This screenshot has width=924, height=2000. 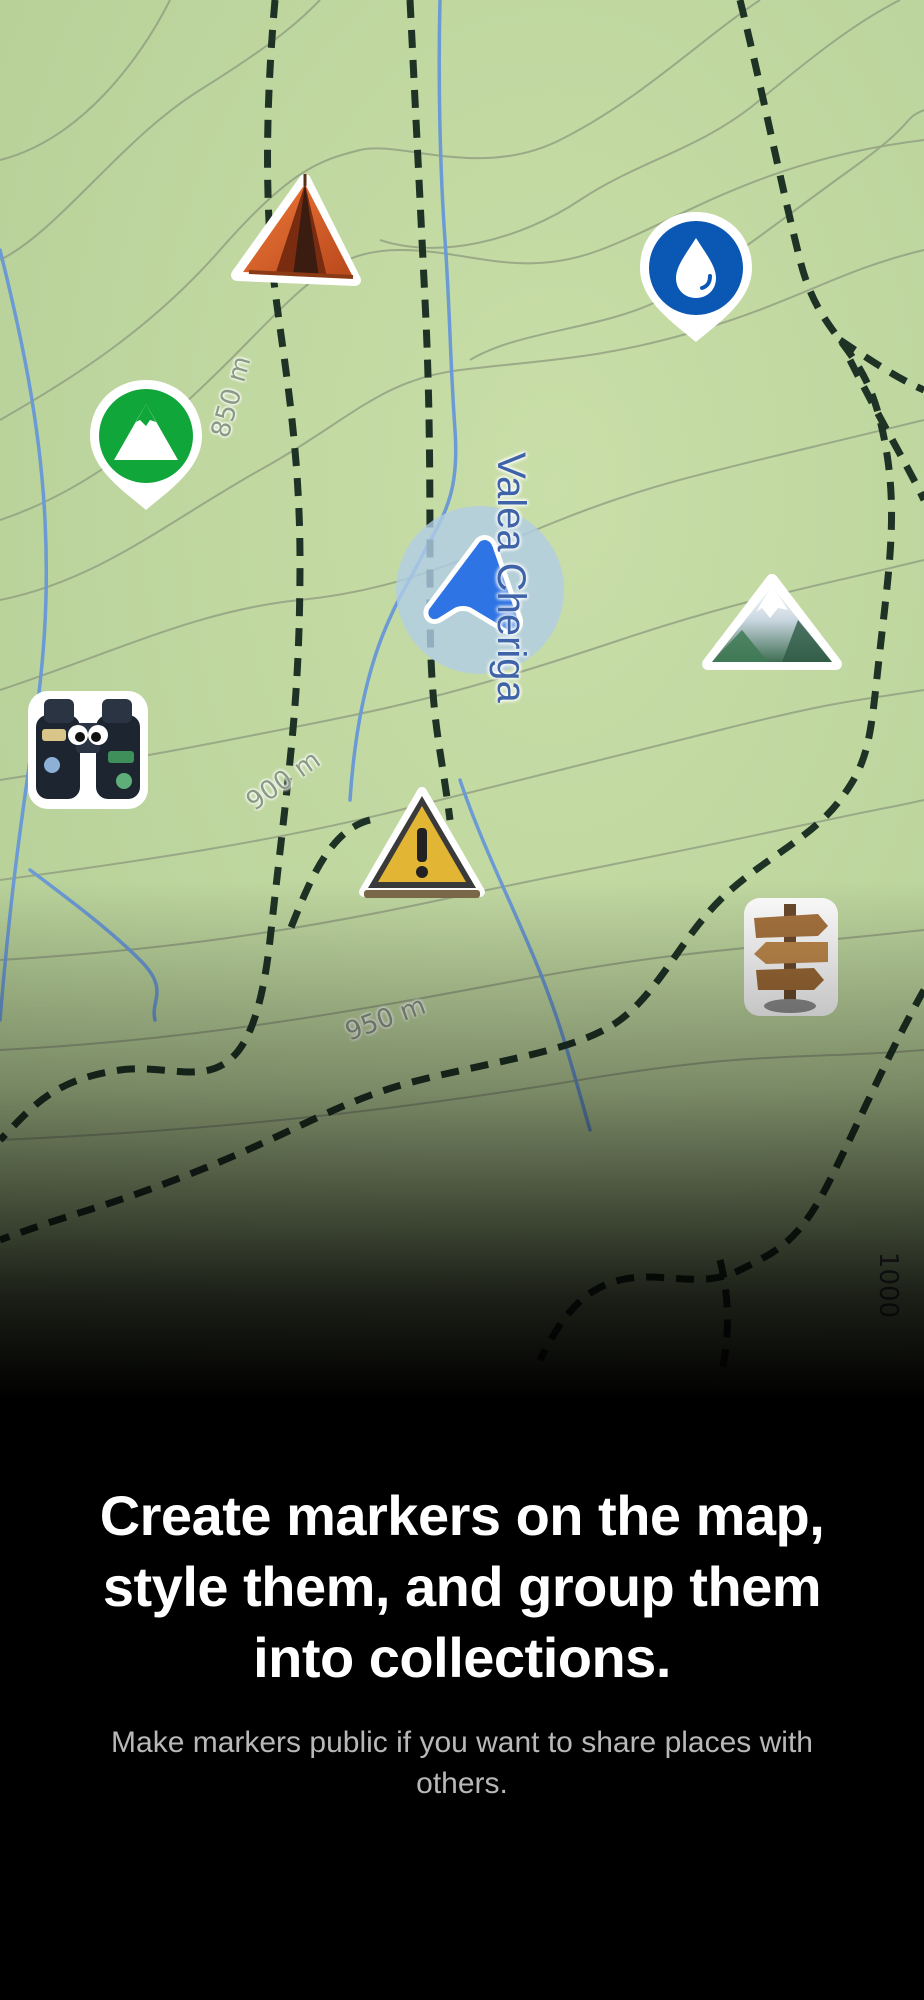 I want to click on binoculars-marker, so click(x=88, y=750).